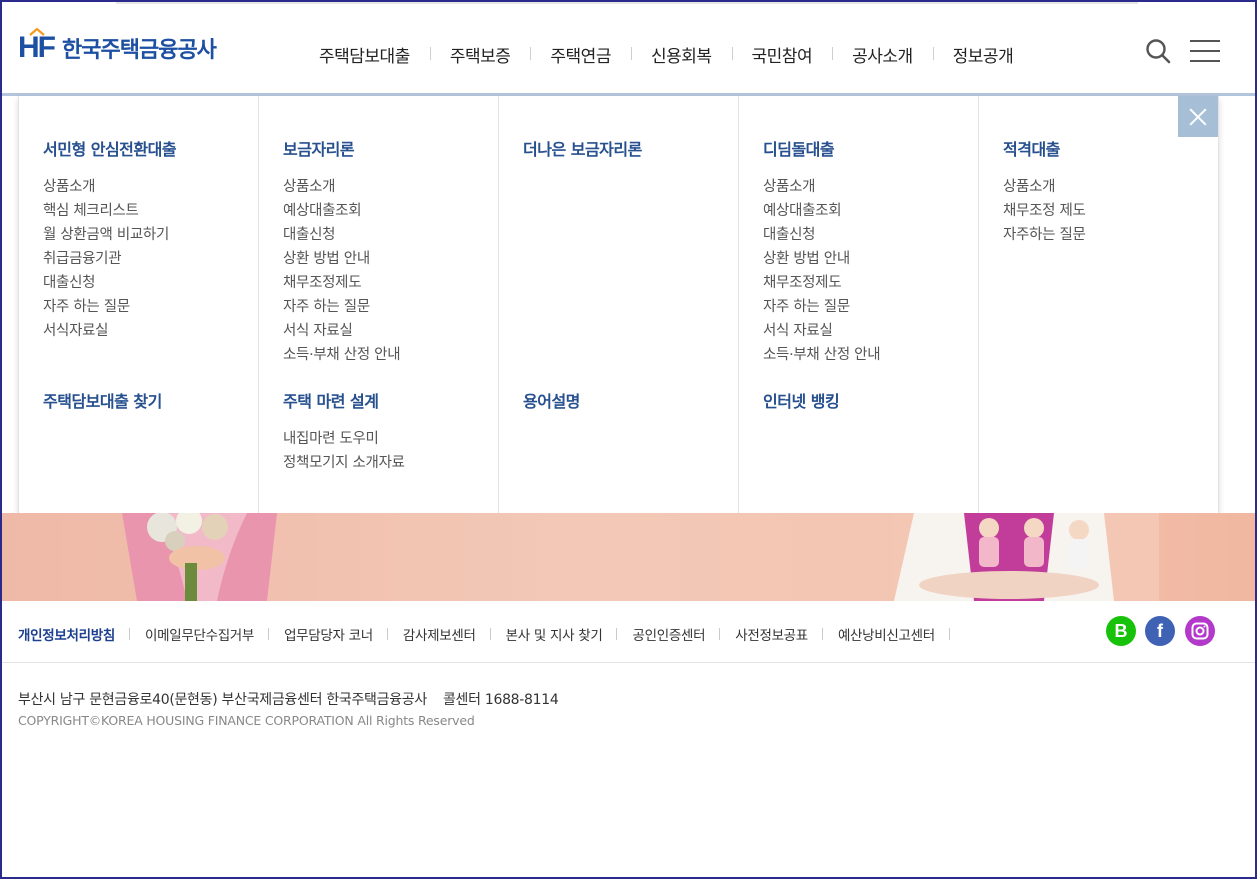 The image size is (1257, 879). I want to click on menu-group-title: 주택담보대출 찾기, so click(102, 400).